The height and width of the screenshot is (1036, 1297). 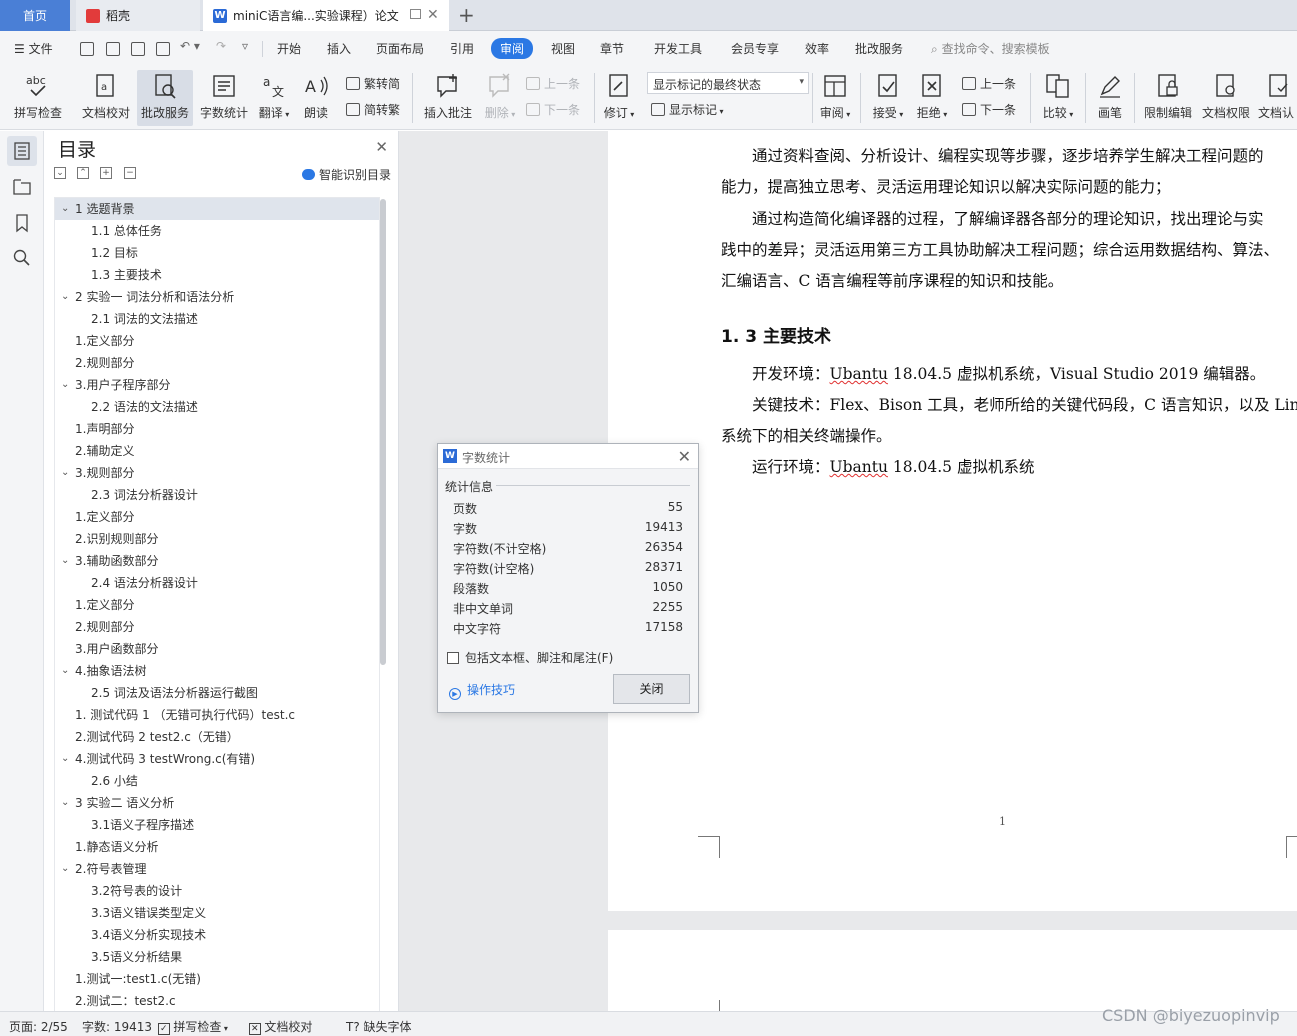 What do you see at coordinates (989, 83) in the screenshot?
I see `prev-change-button: 上一条` at bounding box center [989, 83].